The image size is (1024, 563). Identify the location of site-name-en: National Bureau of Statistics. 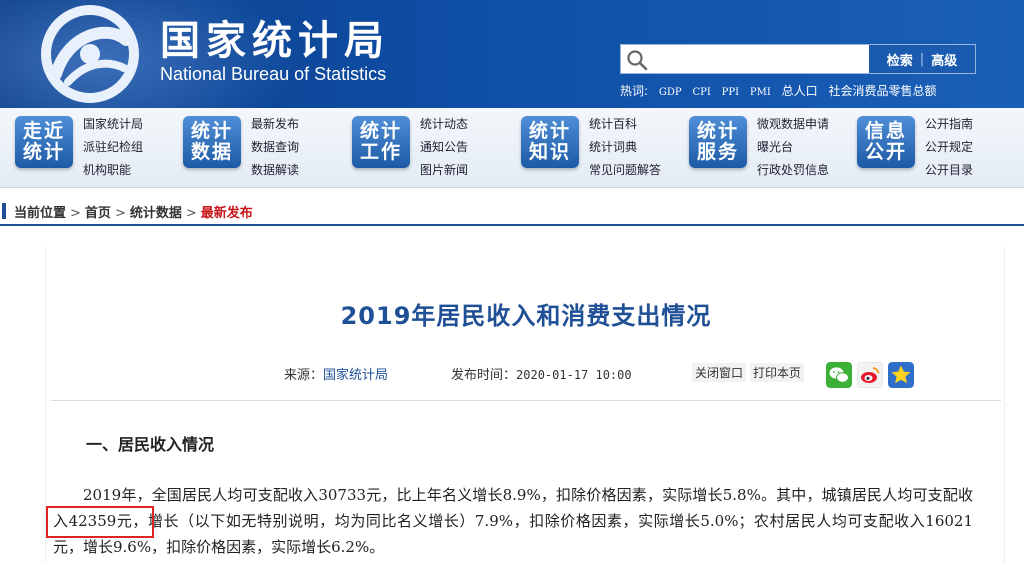
(273, 74).